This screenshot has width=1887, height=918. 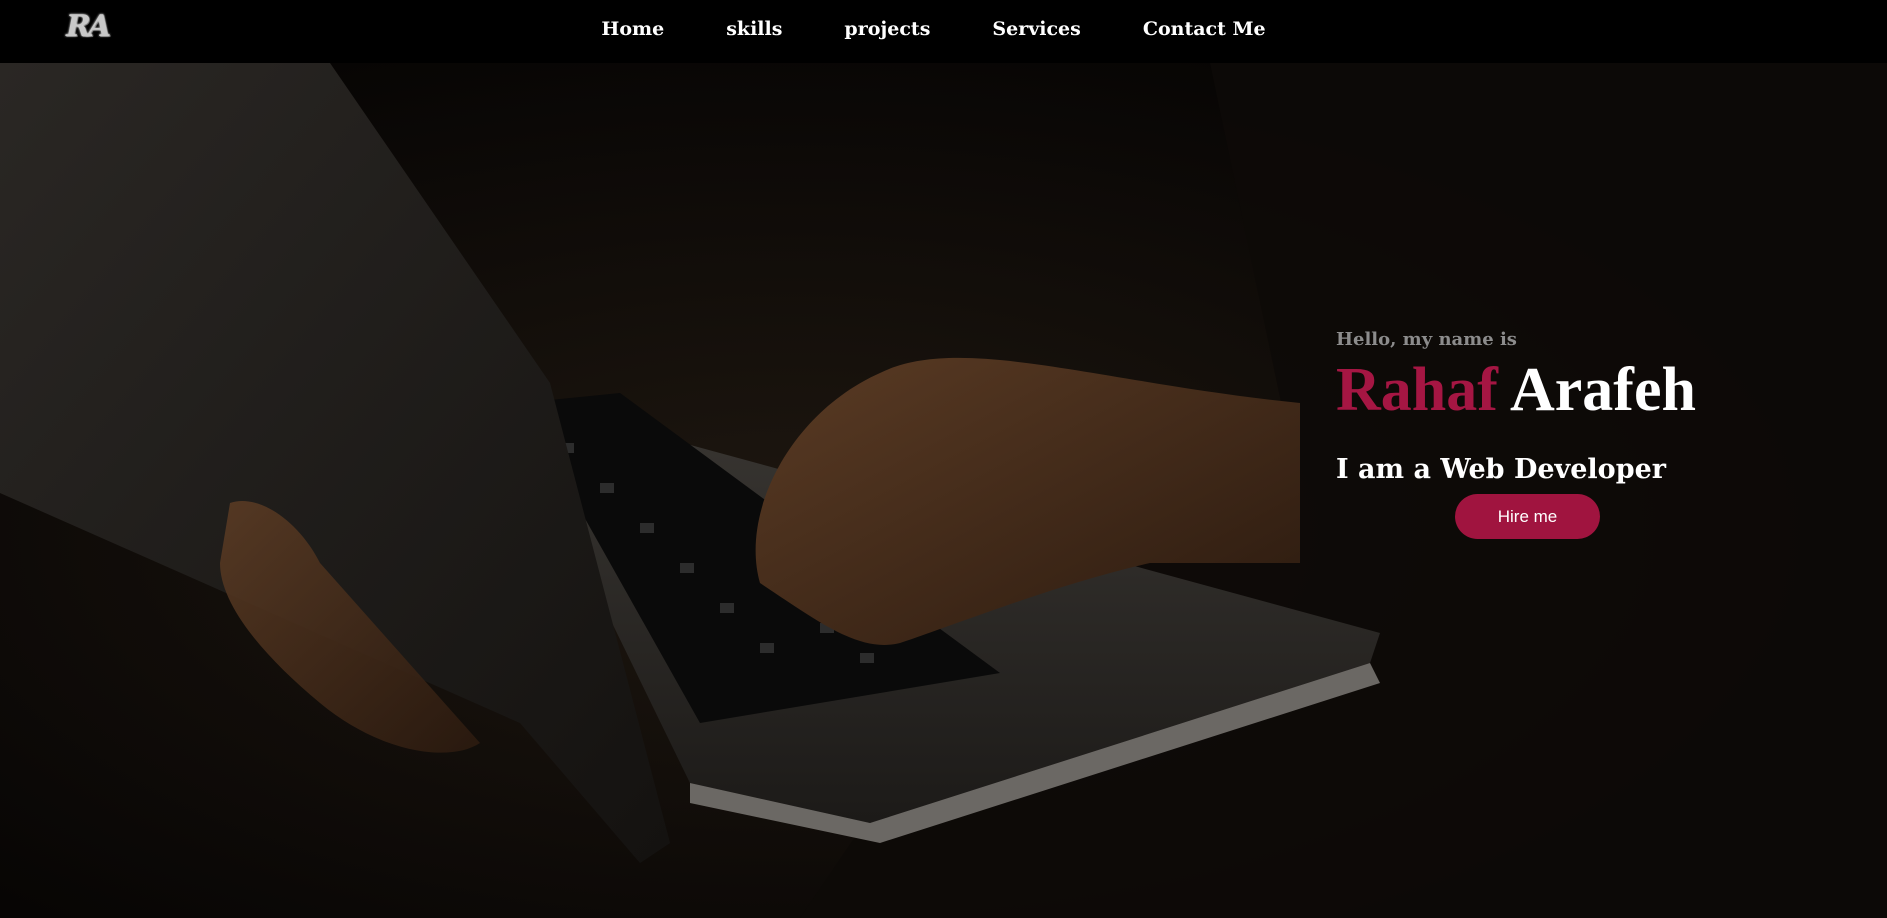 I want to click on hire-me-button: Hire me, so click(x=1527, y=516).